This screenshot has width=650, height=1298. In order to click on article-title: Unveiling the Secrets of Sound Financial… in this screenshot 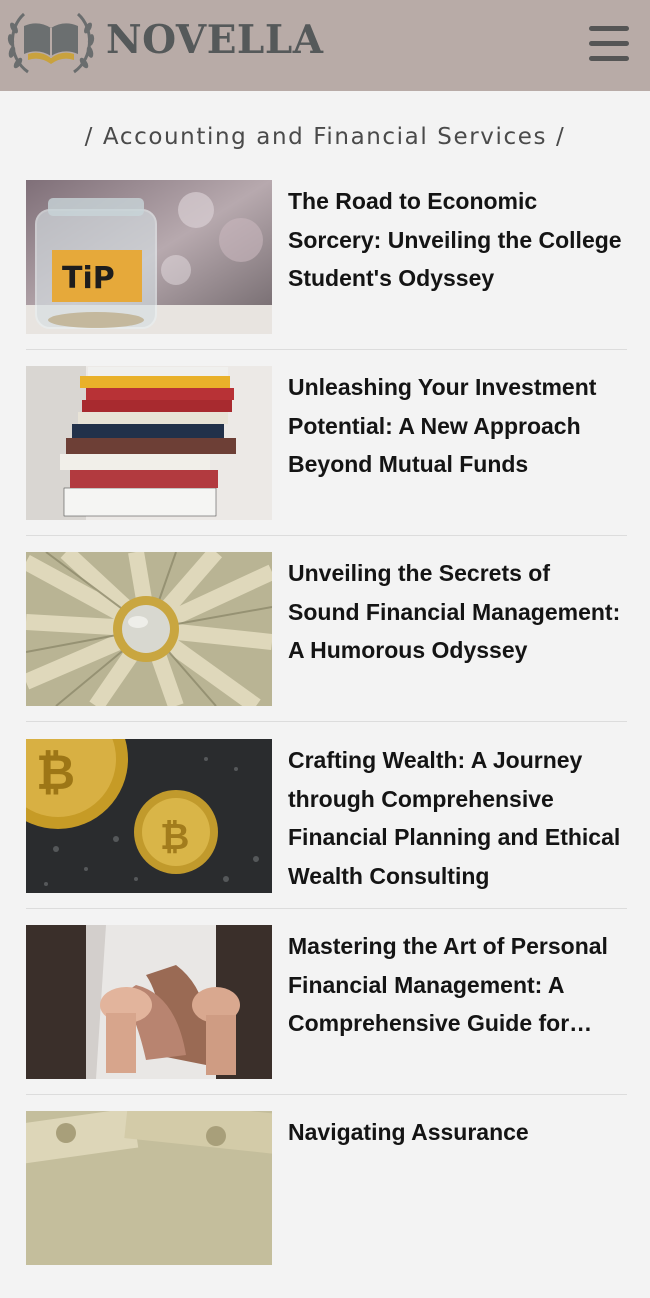, I will do `click(456, 612)`.